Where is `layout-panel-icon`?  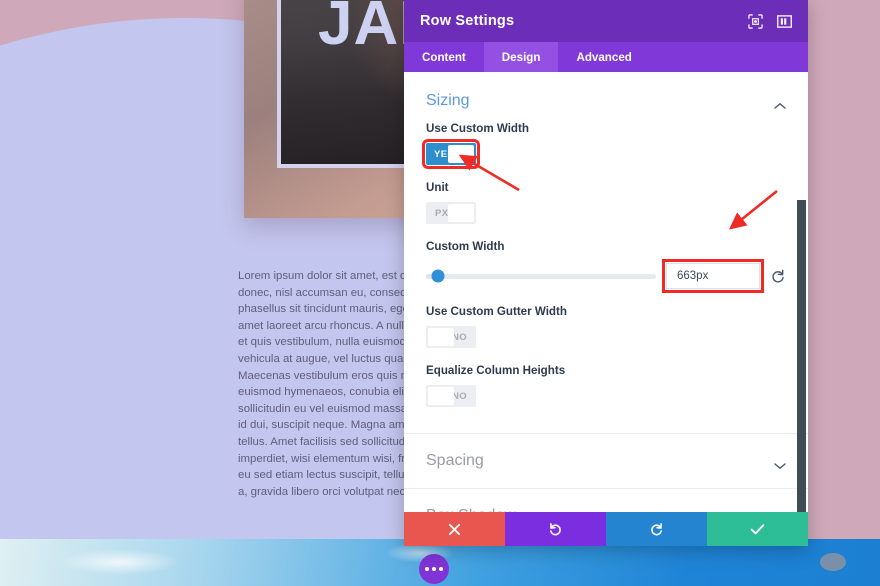
layout-panel-icon is located at coordinates (784, 21).